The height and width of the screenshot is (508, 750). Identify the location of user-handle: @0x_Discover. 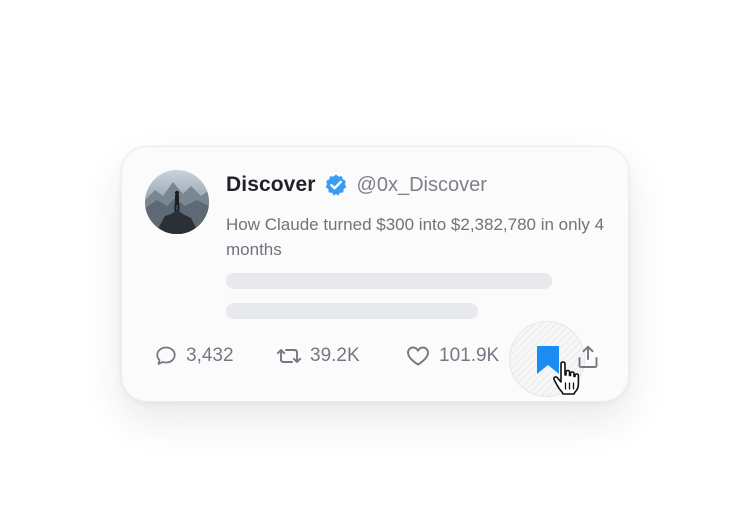
(422, 185).